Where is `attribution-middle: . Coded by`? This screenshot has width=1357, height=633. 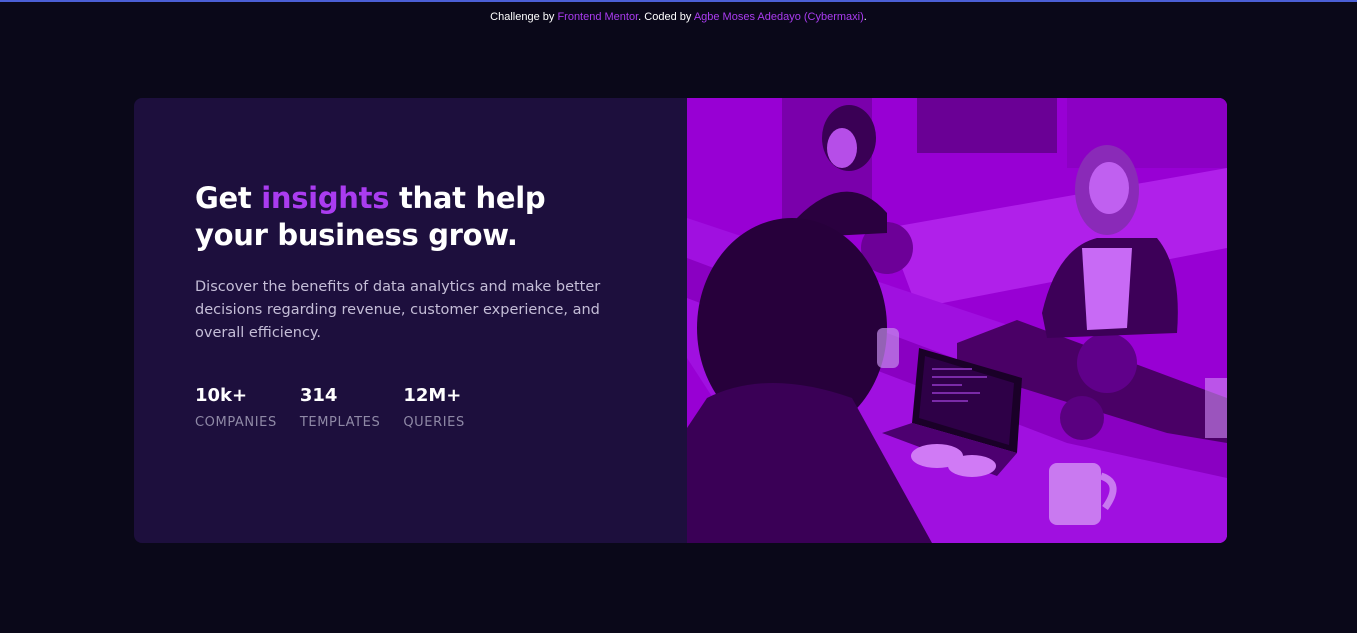
attribution-middle: . Coded by is located at coordinates (666, 17).